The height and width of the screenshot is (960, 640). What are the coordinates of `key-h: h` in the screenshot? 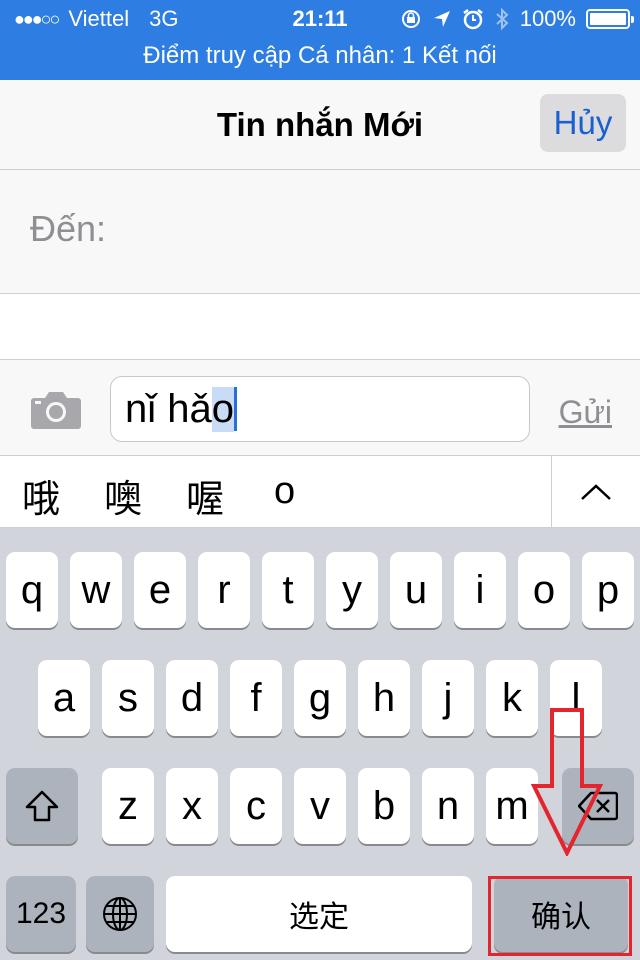 It's located at (384, 698).